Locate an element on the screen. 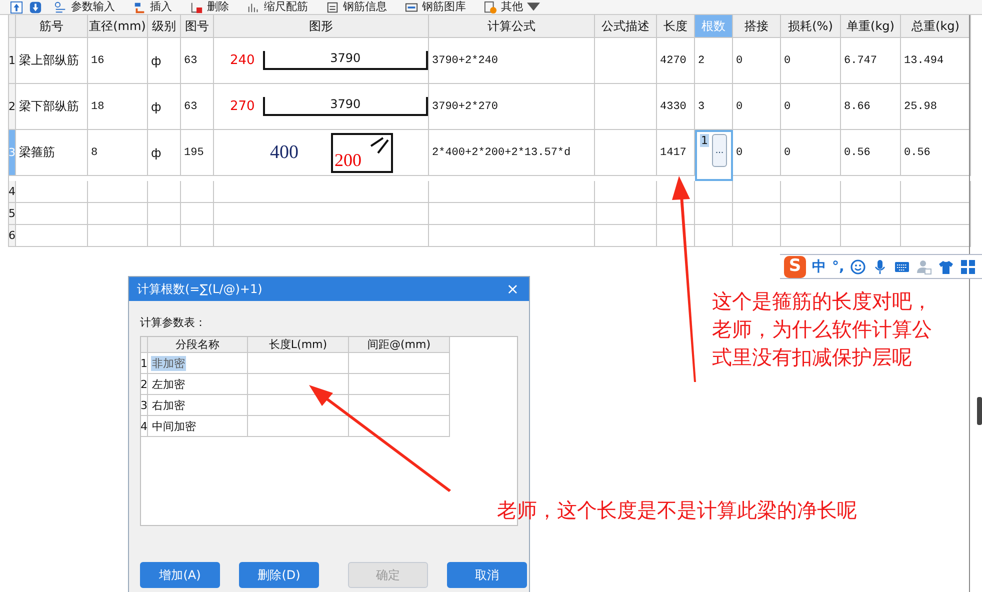  scrollbar-thumb is located at coordinates (979, 411).